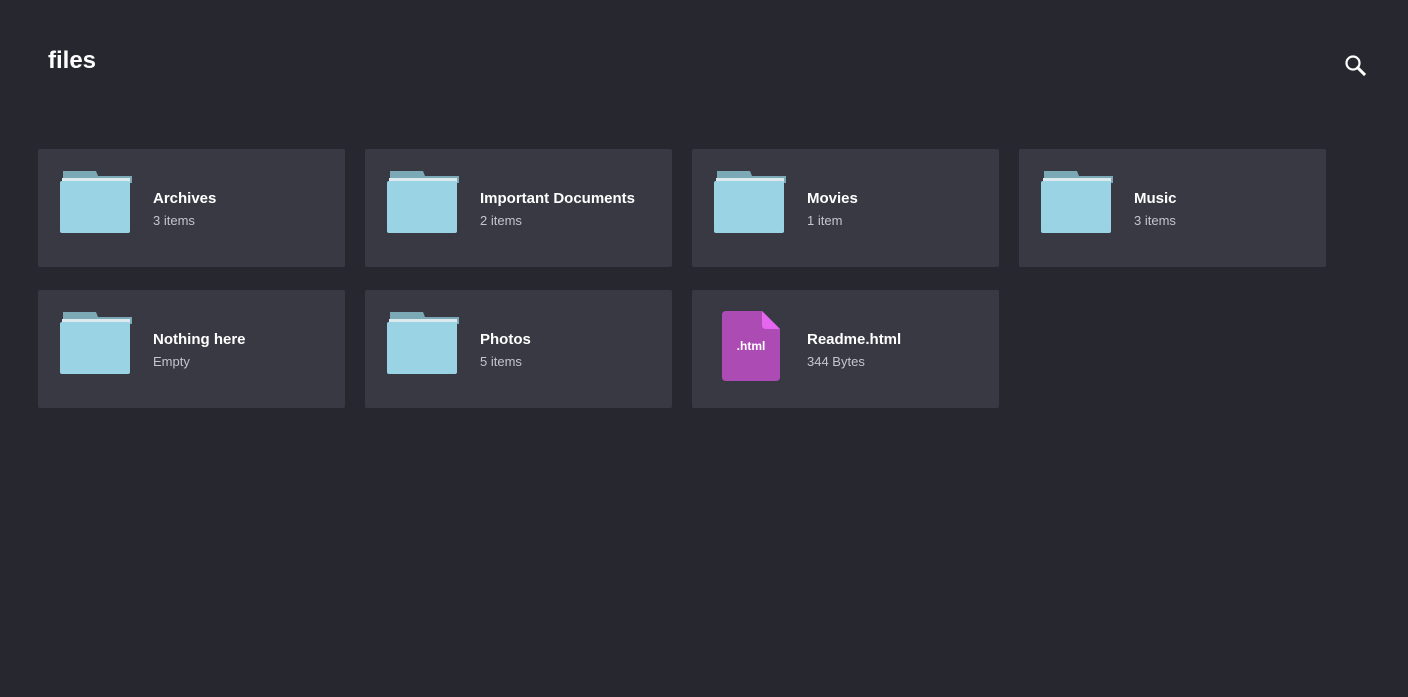  What do you see at coordinates (836, 361) in the screenshot?
I see `item-meta: 344 Bytes` at bounding box center [836, 361].